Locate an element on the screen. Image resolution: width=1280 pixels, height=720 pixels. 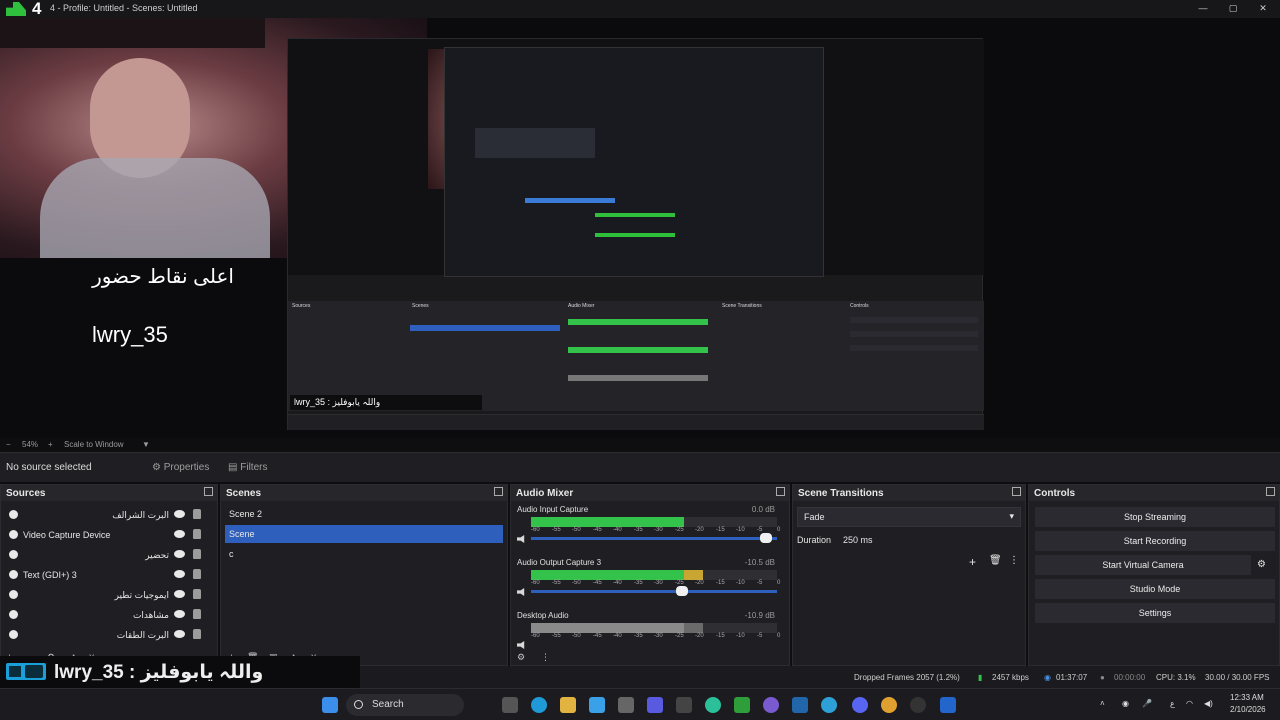
start-recording-button: Start Recording is located at coordinates (1155, 541).